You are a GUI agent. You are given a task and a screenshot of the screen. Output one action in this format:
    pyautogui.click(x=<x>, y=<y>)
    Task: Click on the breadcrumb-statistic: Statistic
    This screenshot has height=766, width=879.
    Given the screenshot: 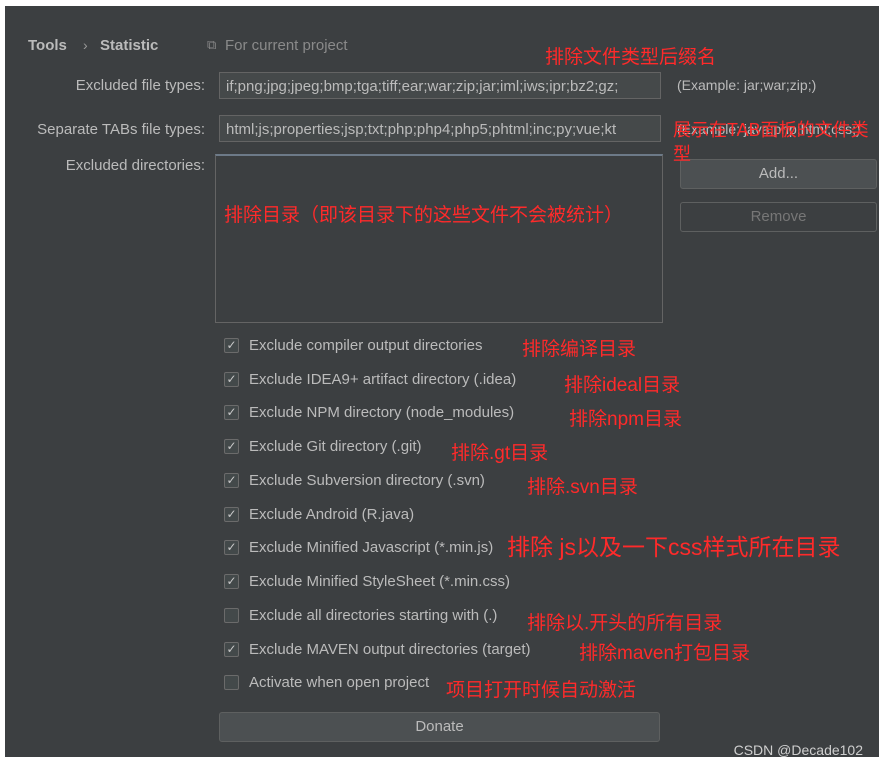 What is the action you would take?
    pyautogui.click(x=129, y=45)
    